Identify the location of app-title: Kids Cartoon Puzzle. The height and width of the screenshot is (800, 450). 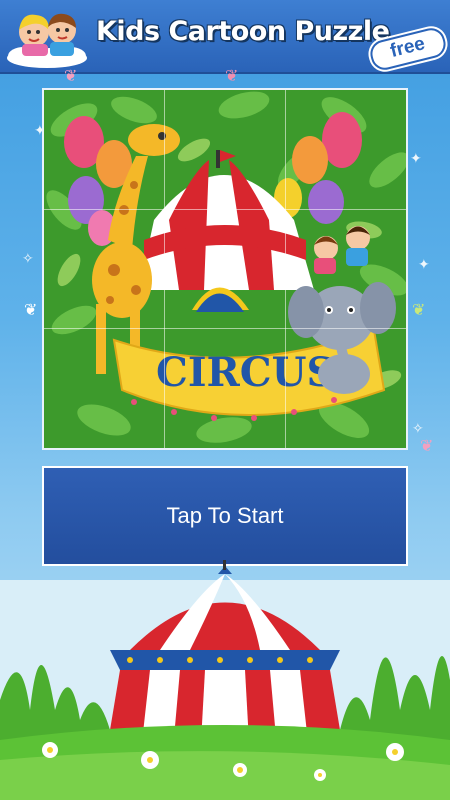
(243, 31).